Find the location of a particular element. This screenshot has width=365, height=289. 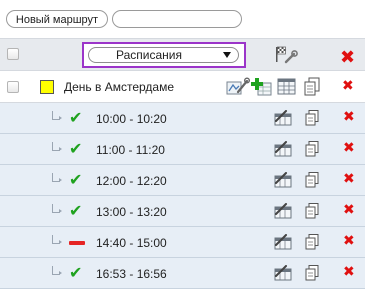

select-all-checkbox is located at coordinates (13, 54).